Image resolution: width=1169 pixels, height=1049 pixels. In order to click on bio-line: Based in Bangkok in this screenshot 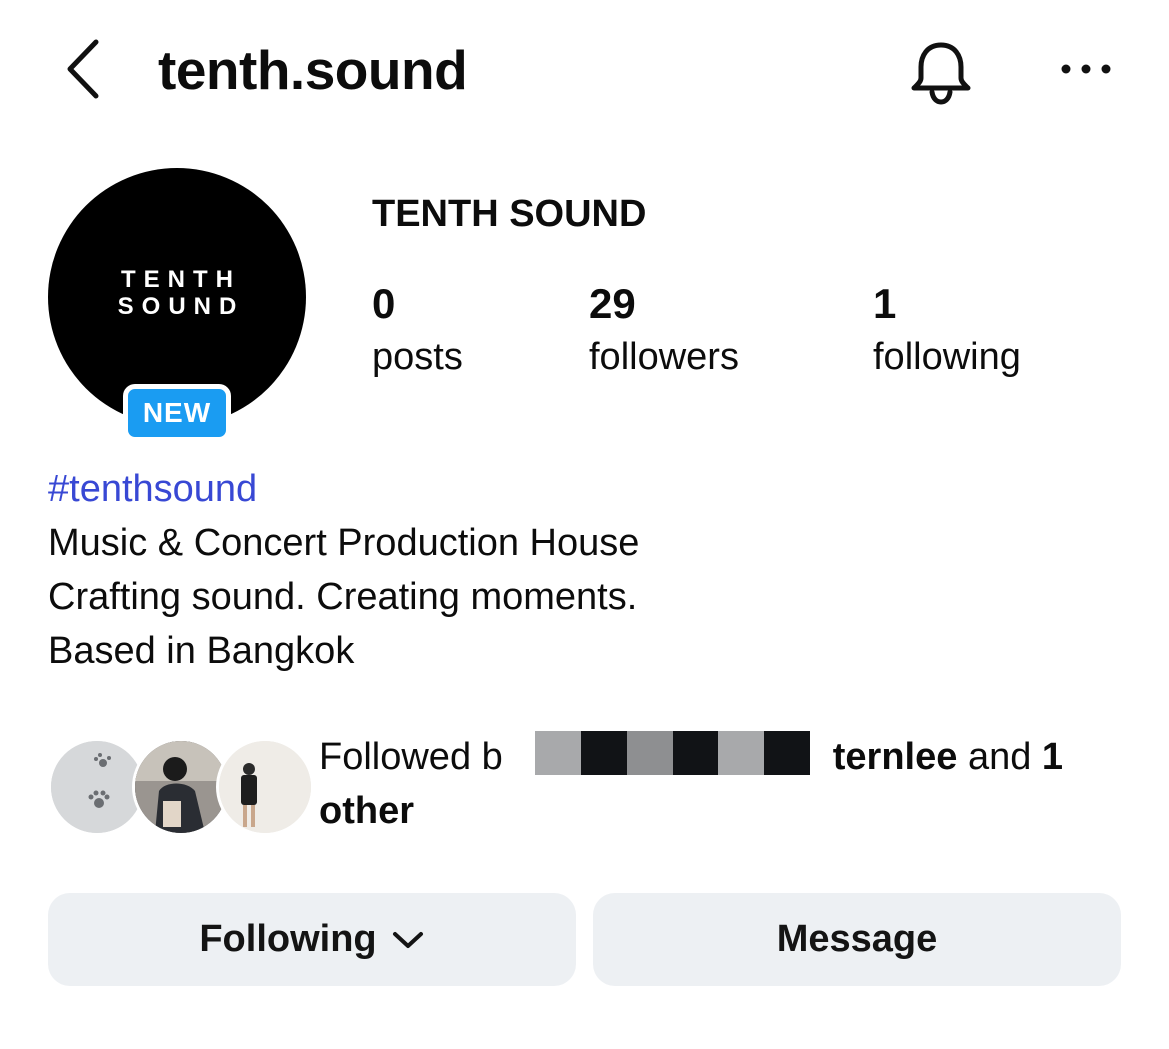, I will do `click(201, 651)`.